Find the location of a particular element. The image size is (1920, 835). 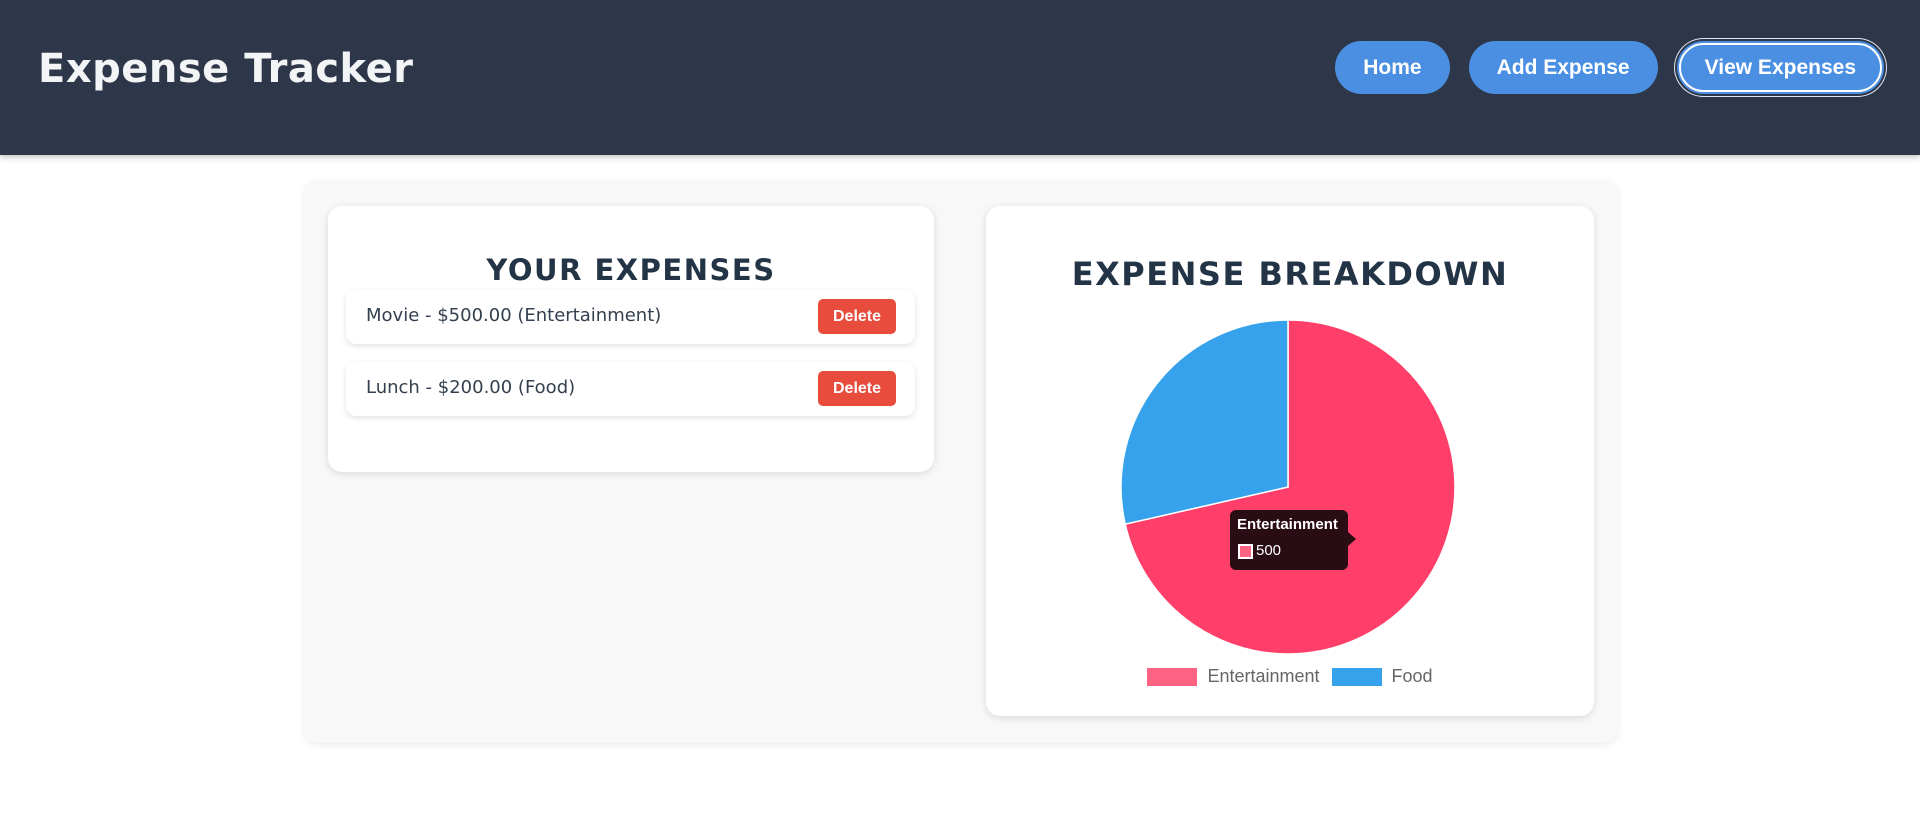

chart-legend: Entertainment Food is located at coordinates (1290, 676).